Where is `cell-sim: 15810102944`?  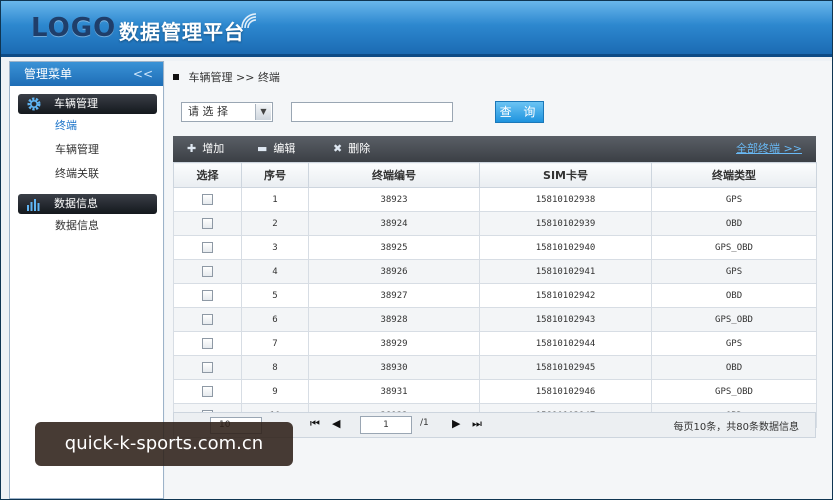 cell-sim: 15810102944 is located at coordinates (565, 343).